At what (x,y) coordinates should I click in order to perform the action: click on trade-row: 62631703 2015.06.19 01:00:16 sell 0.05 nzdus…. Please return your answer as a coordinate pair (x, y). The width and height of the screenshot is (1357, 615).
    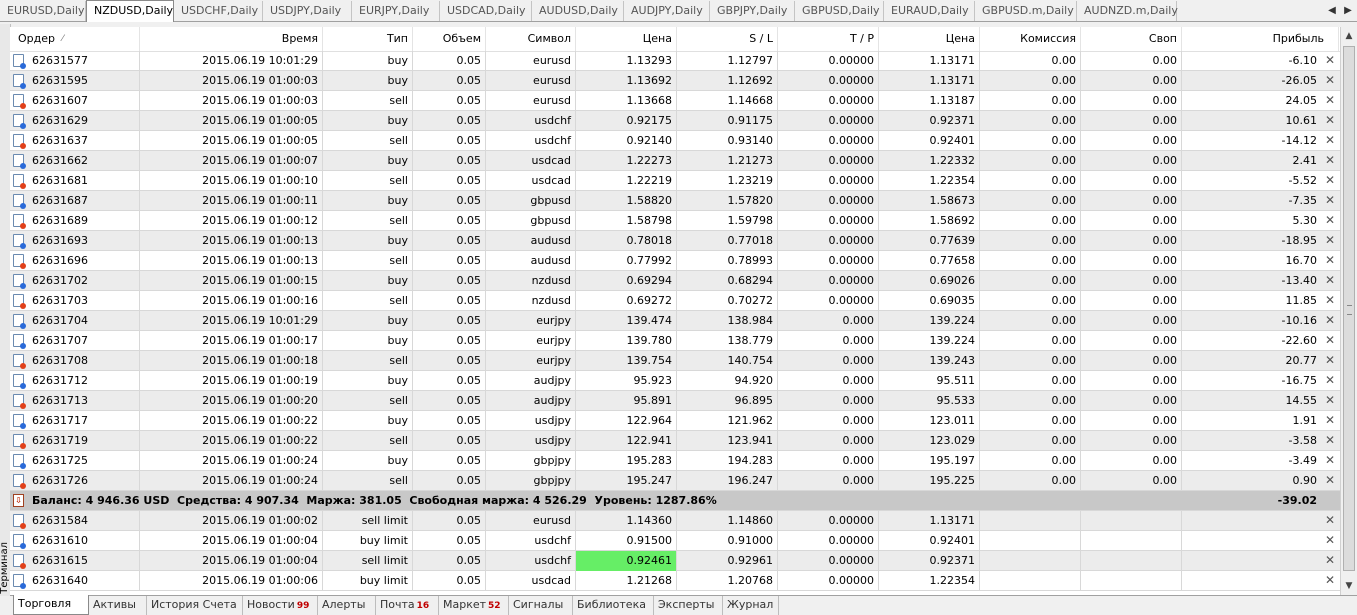
    Looking at the image, I should click on (675, 301).